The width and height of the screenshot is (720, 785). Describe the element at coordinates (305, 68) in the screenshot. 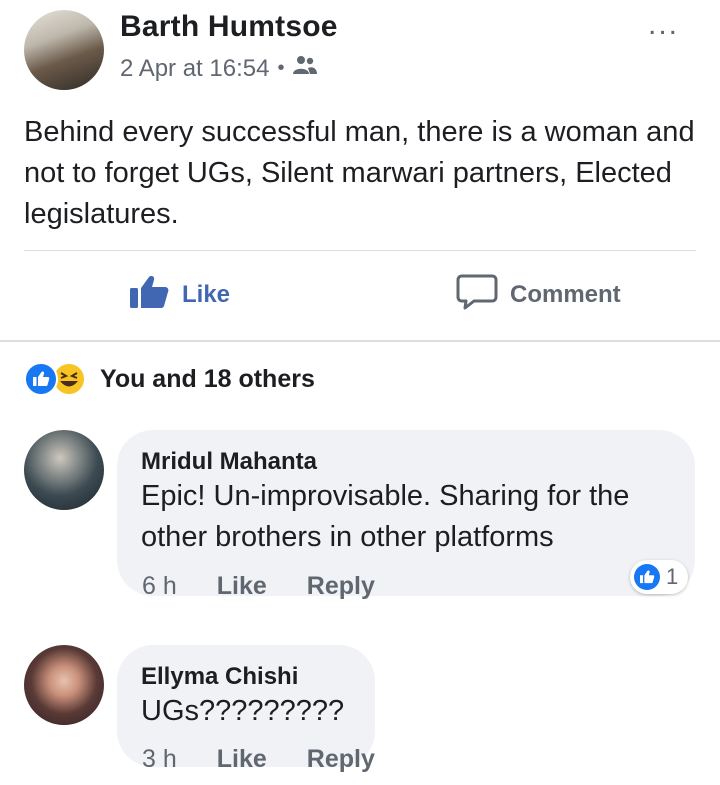

I see `friends-icon` at that location.